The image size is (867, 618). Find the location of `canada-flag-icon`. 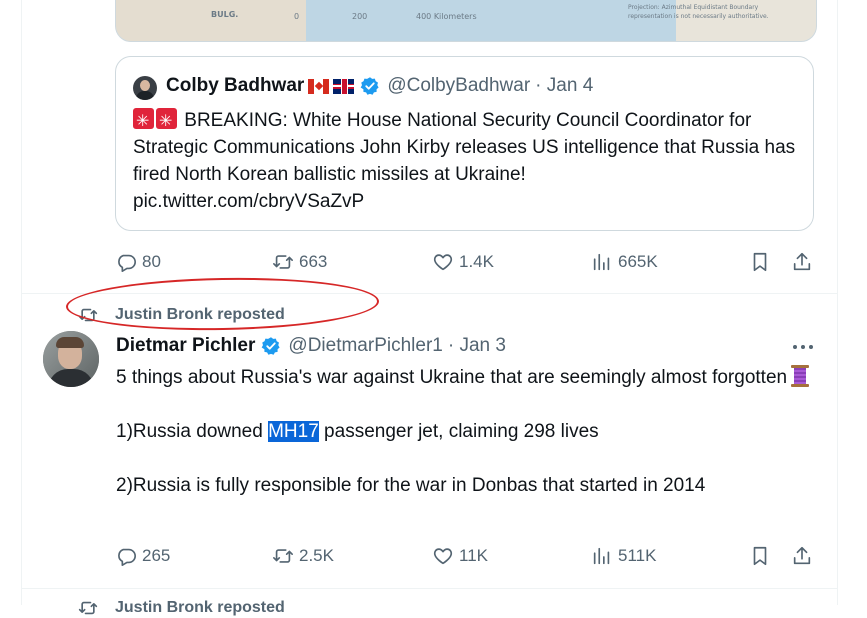

canada-flag-icon is located at coordinates (319, 86).